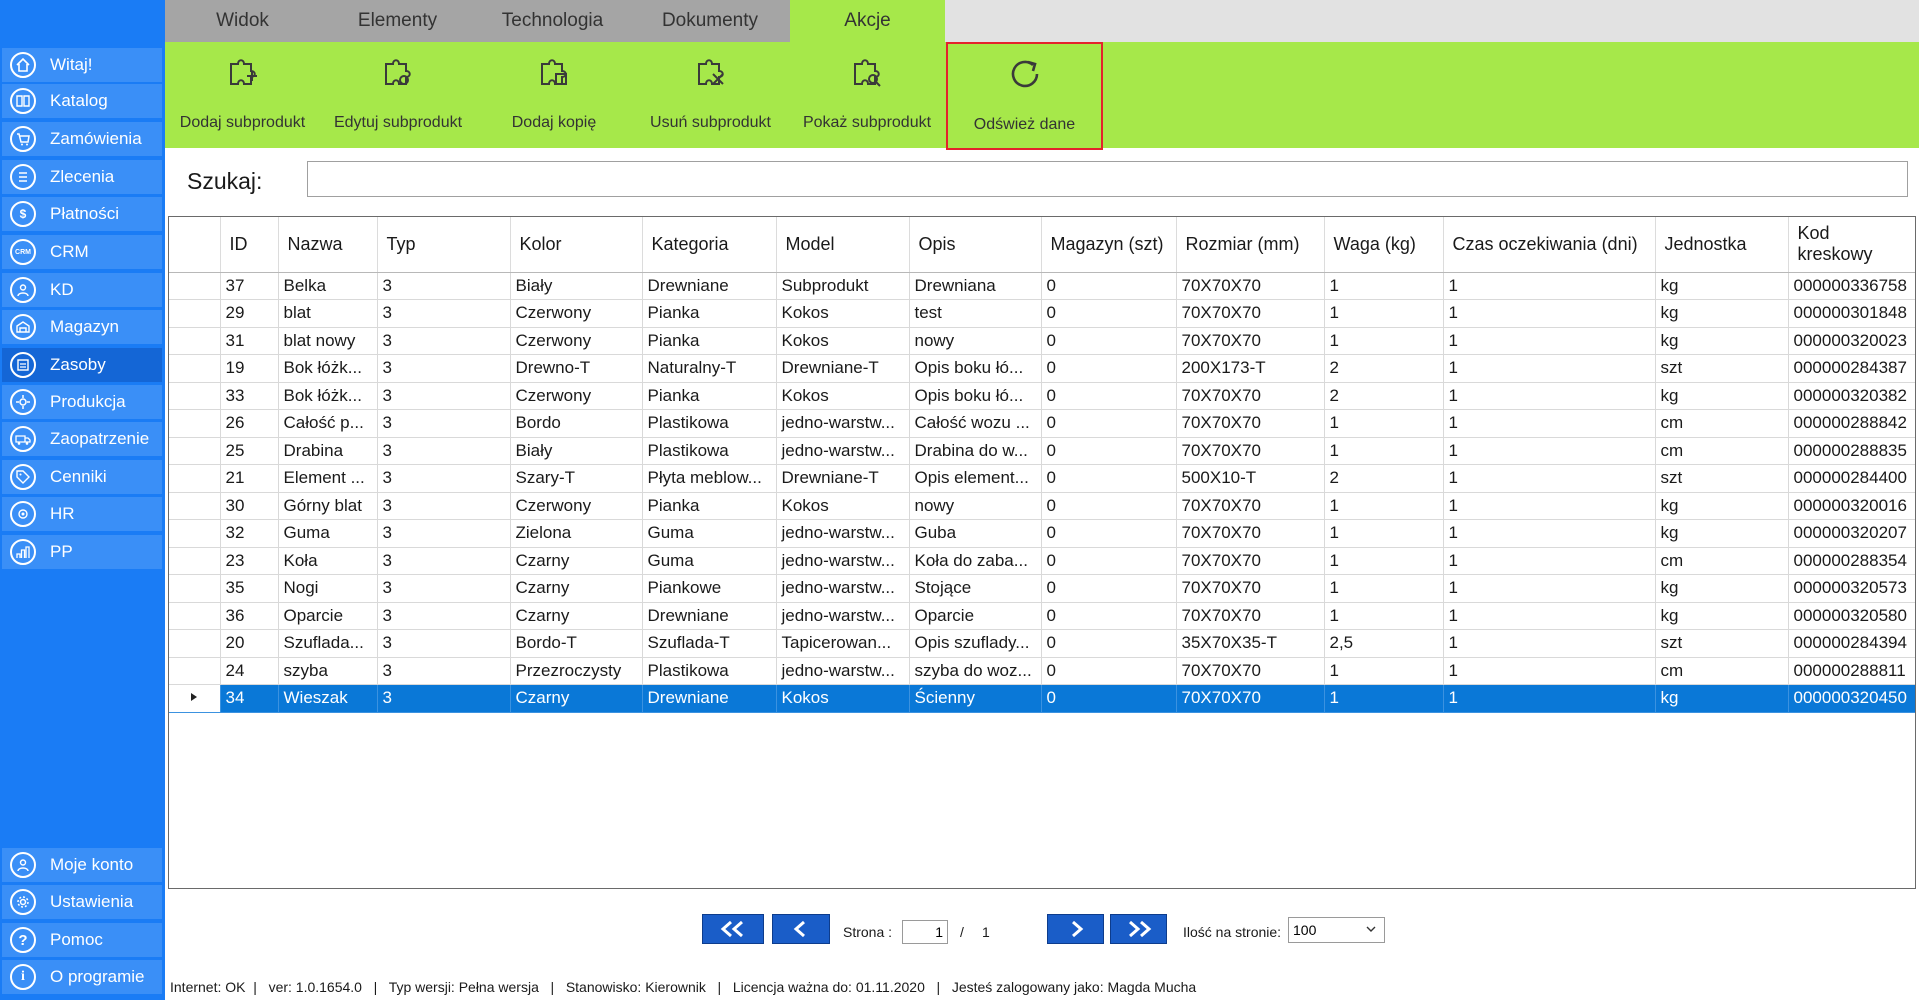 Image resolution: width=1919 pixels, height=1000 pixels. I want to click on cell-id: 20, so click(249, 643).